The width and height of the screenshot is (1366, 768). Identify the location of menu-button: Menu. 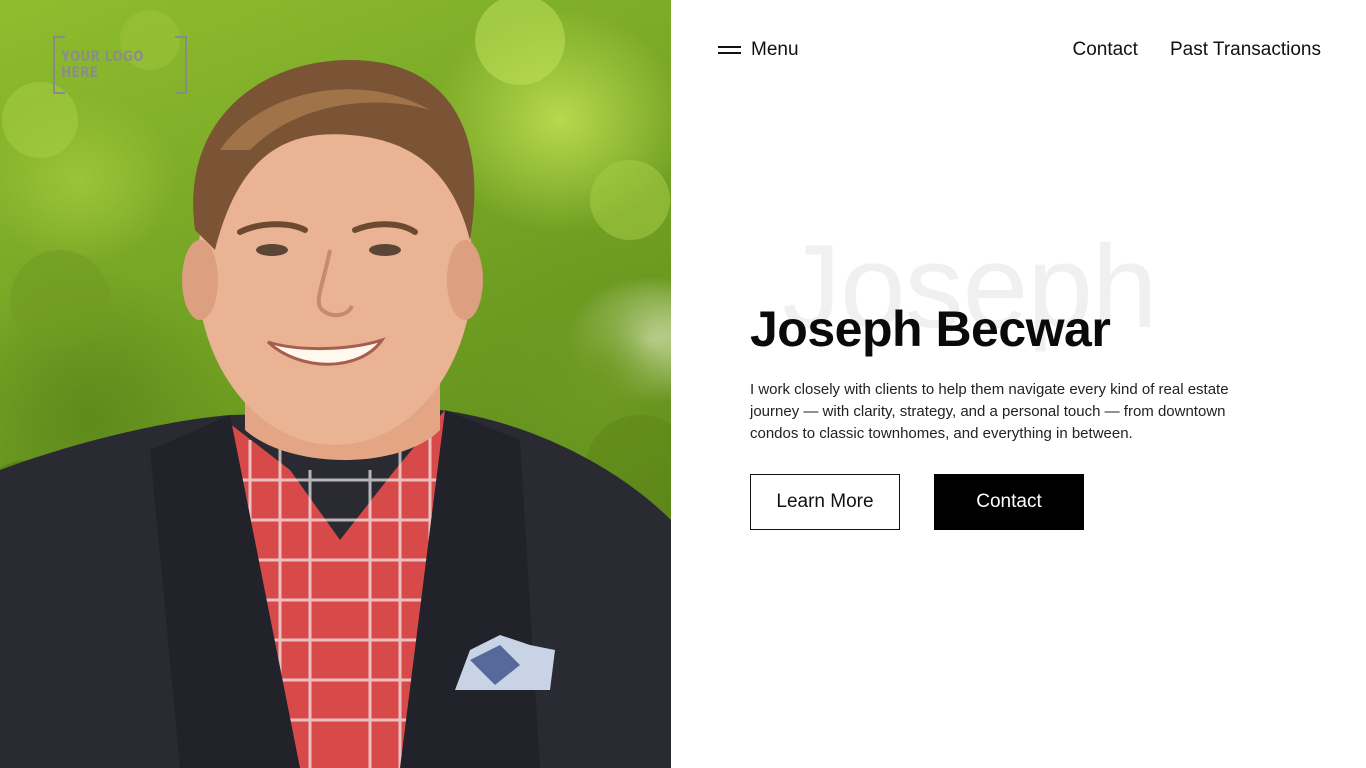
(758, 50).